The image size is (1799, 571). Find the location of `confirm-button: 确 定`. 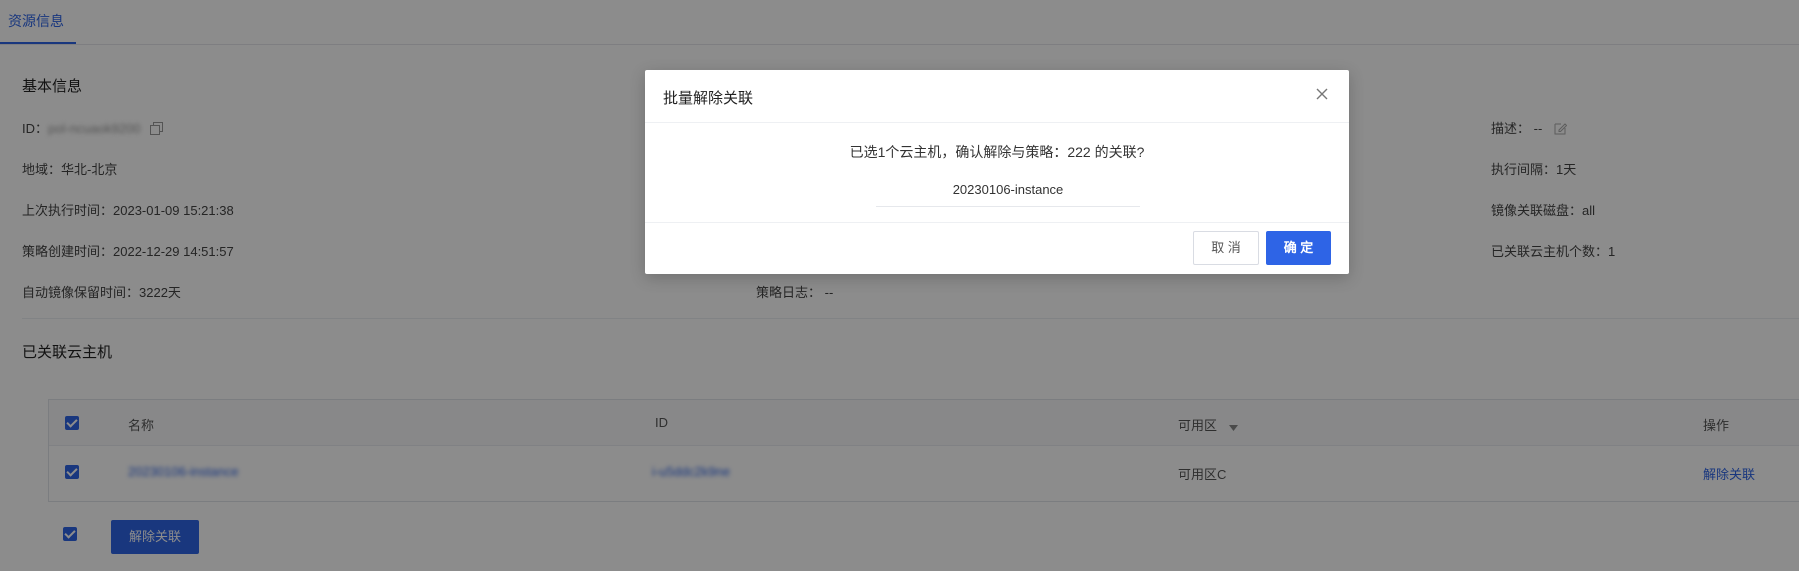

confirm-button: 确 定 is located at coordinates (1298, 248).